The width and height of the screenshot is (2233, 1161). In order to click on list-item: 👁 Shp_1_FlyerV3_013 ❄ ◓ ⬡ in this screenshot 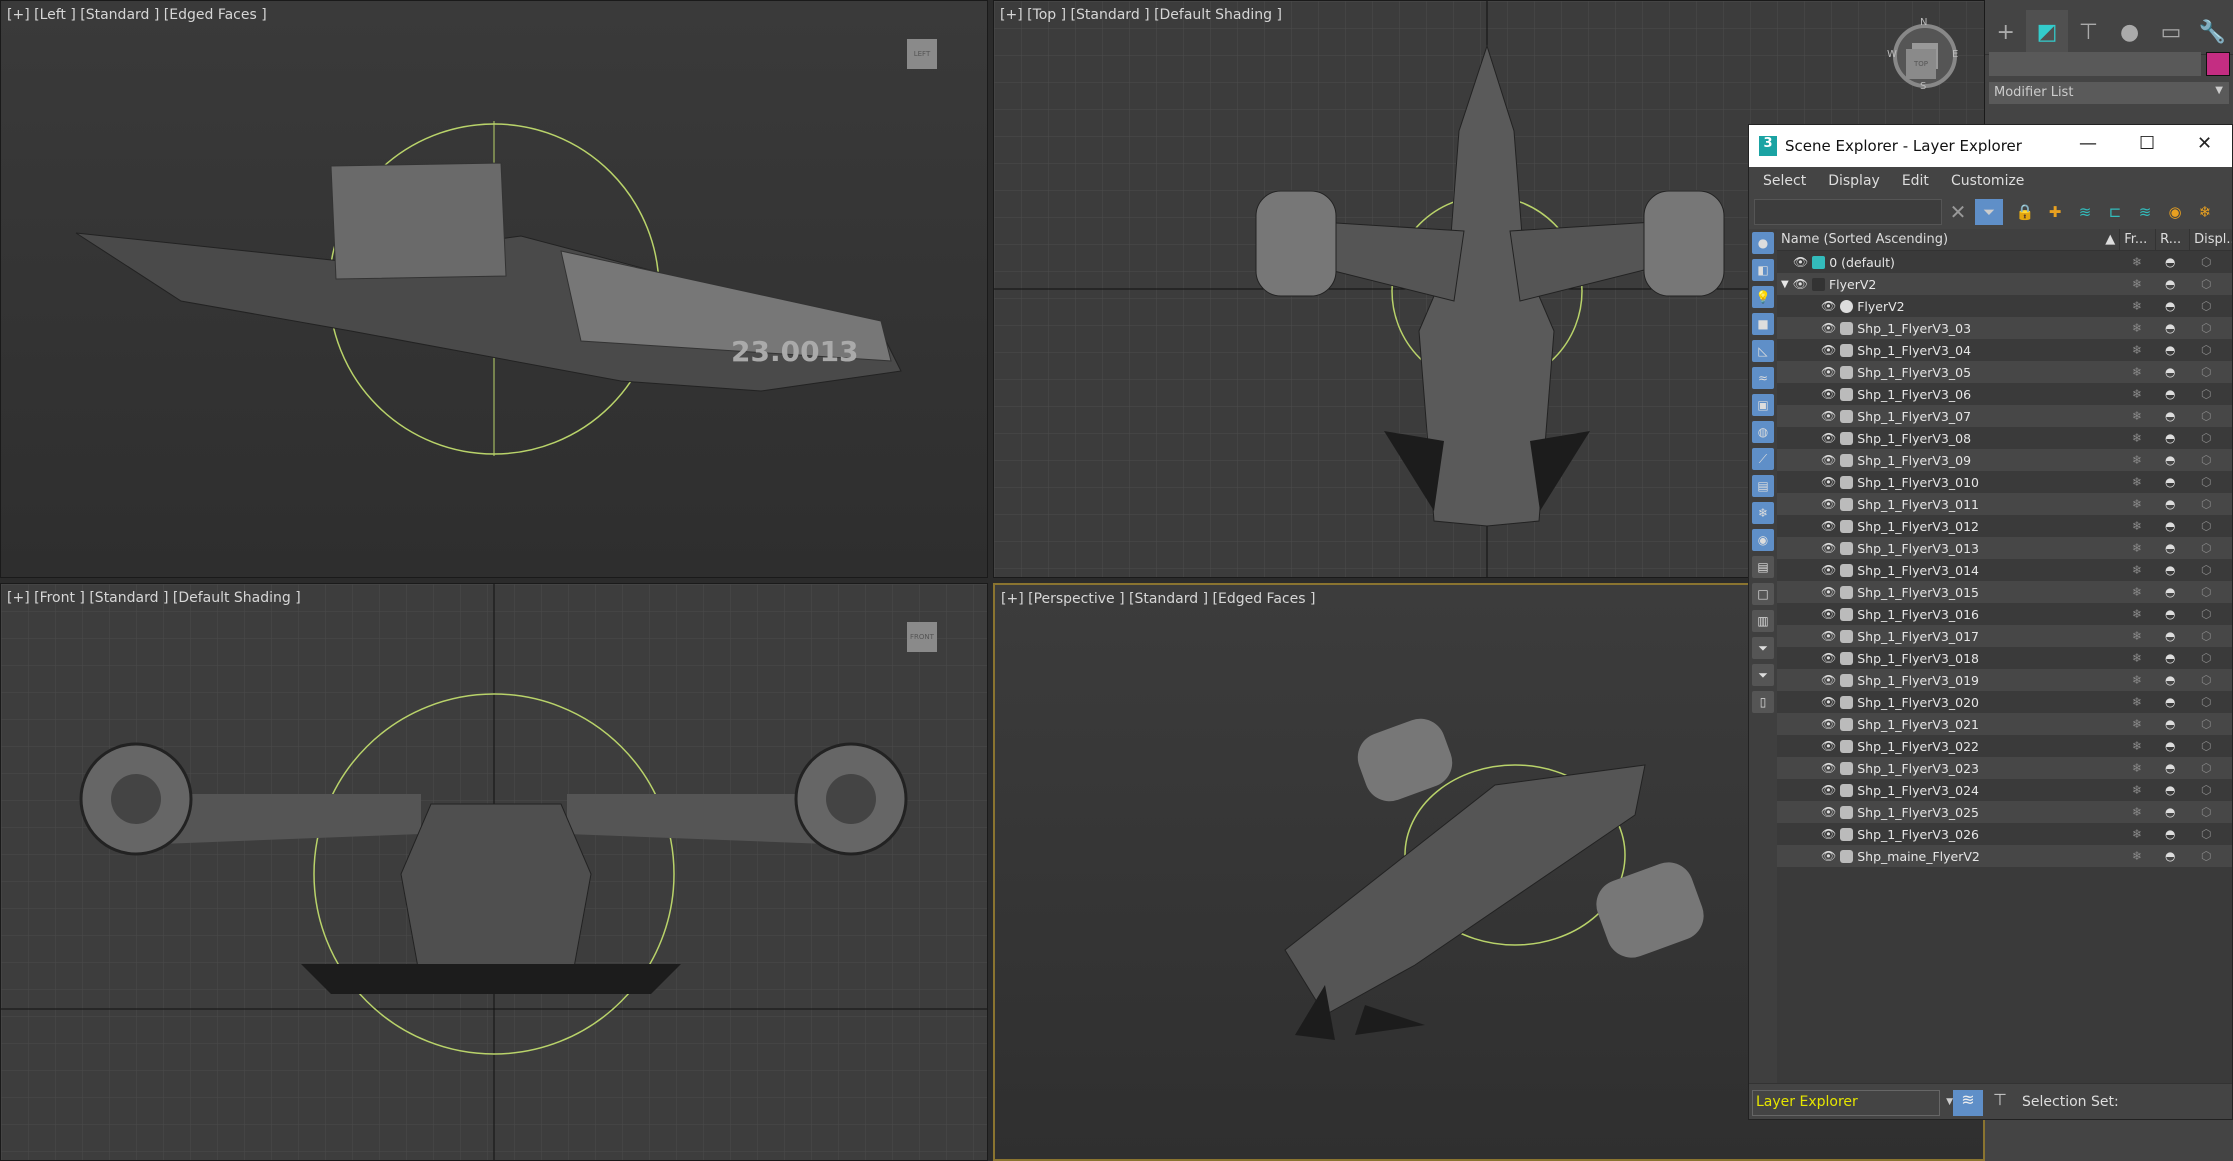, I will do `click(2004, 548)`.